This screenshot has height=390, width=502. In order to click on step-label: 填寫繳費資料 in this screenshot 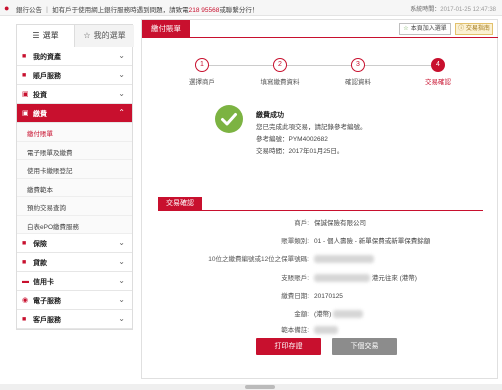, I will do `click(280, 82)`.